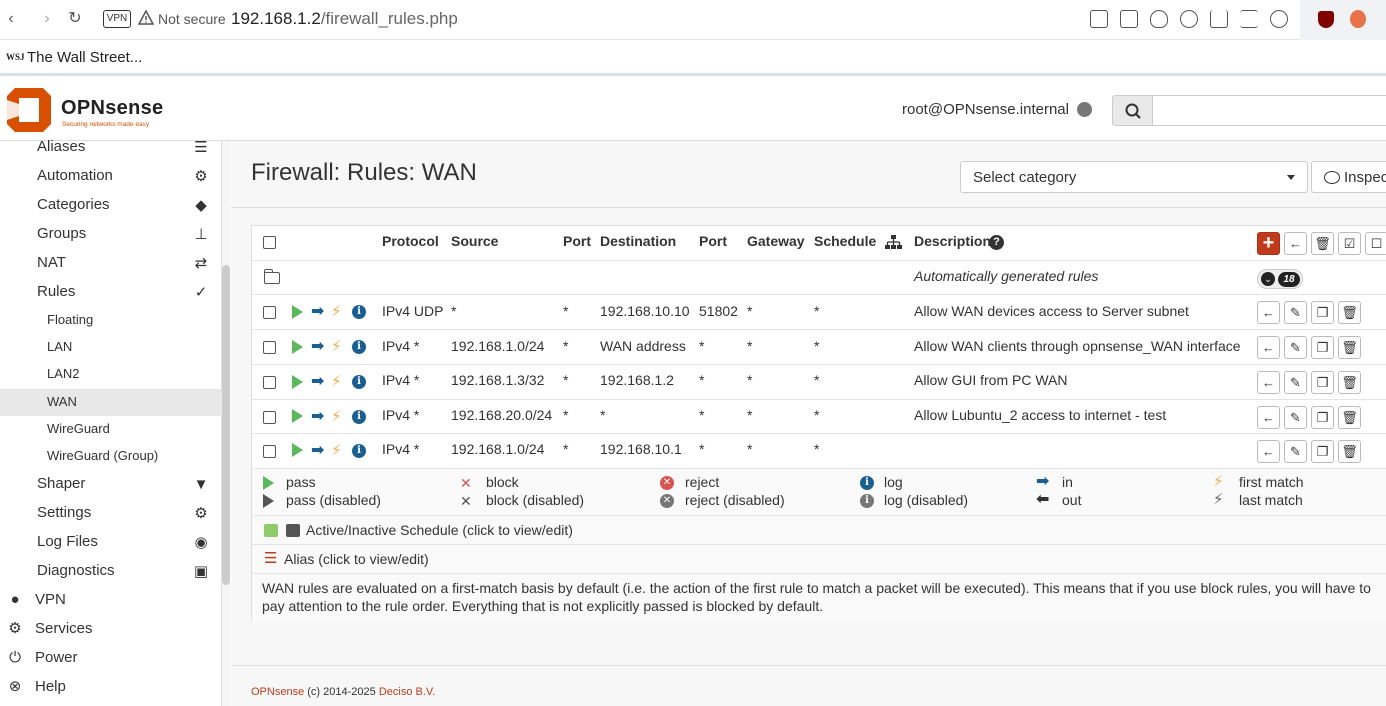  Describe the element at coordinates (845, 241) in the screenshot. I see `col-schedule: Schedule` at that location.